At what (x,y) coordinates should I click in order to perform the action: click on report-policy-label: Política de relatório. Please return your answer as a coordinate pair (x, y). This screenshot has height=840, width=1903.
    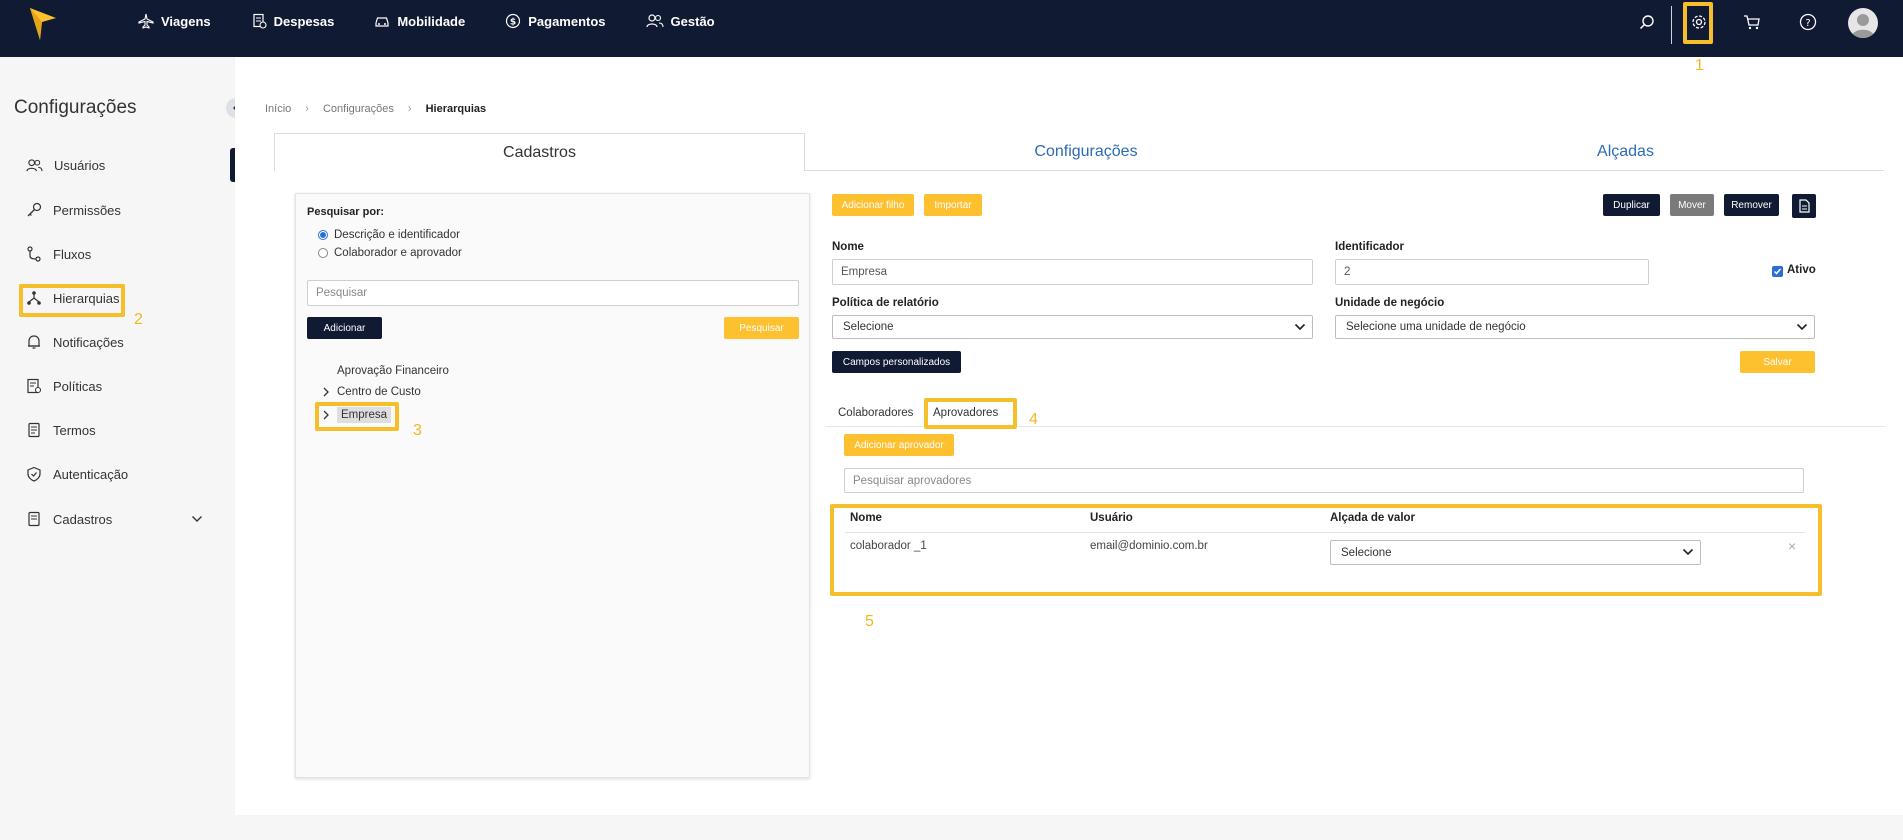
    Looking at the image, I should click on (885, 303).